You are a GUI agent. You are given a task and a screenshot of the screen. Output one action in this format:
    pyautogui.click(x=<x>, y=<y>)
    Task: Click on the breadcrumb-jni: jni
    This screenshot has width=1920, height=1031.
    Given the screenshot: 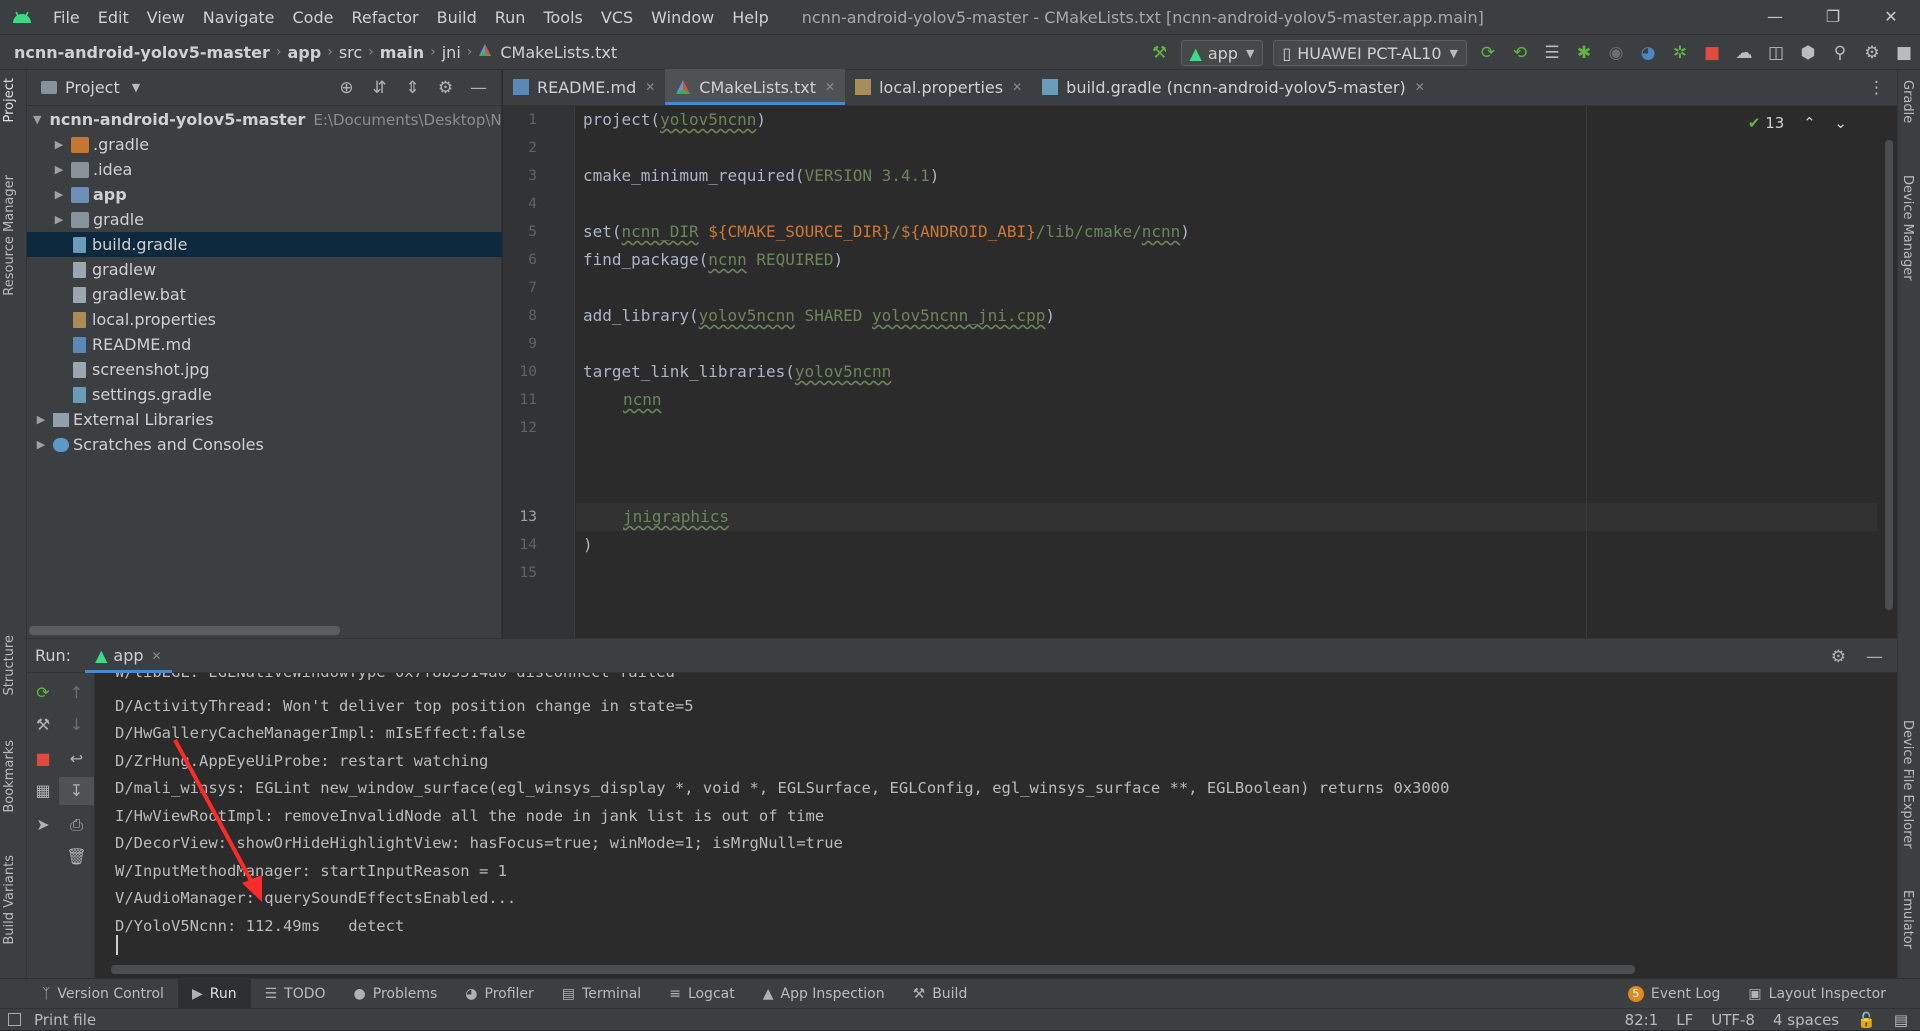 What is the action you would take?
    pyautogui.click(x=451, y=52)
    